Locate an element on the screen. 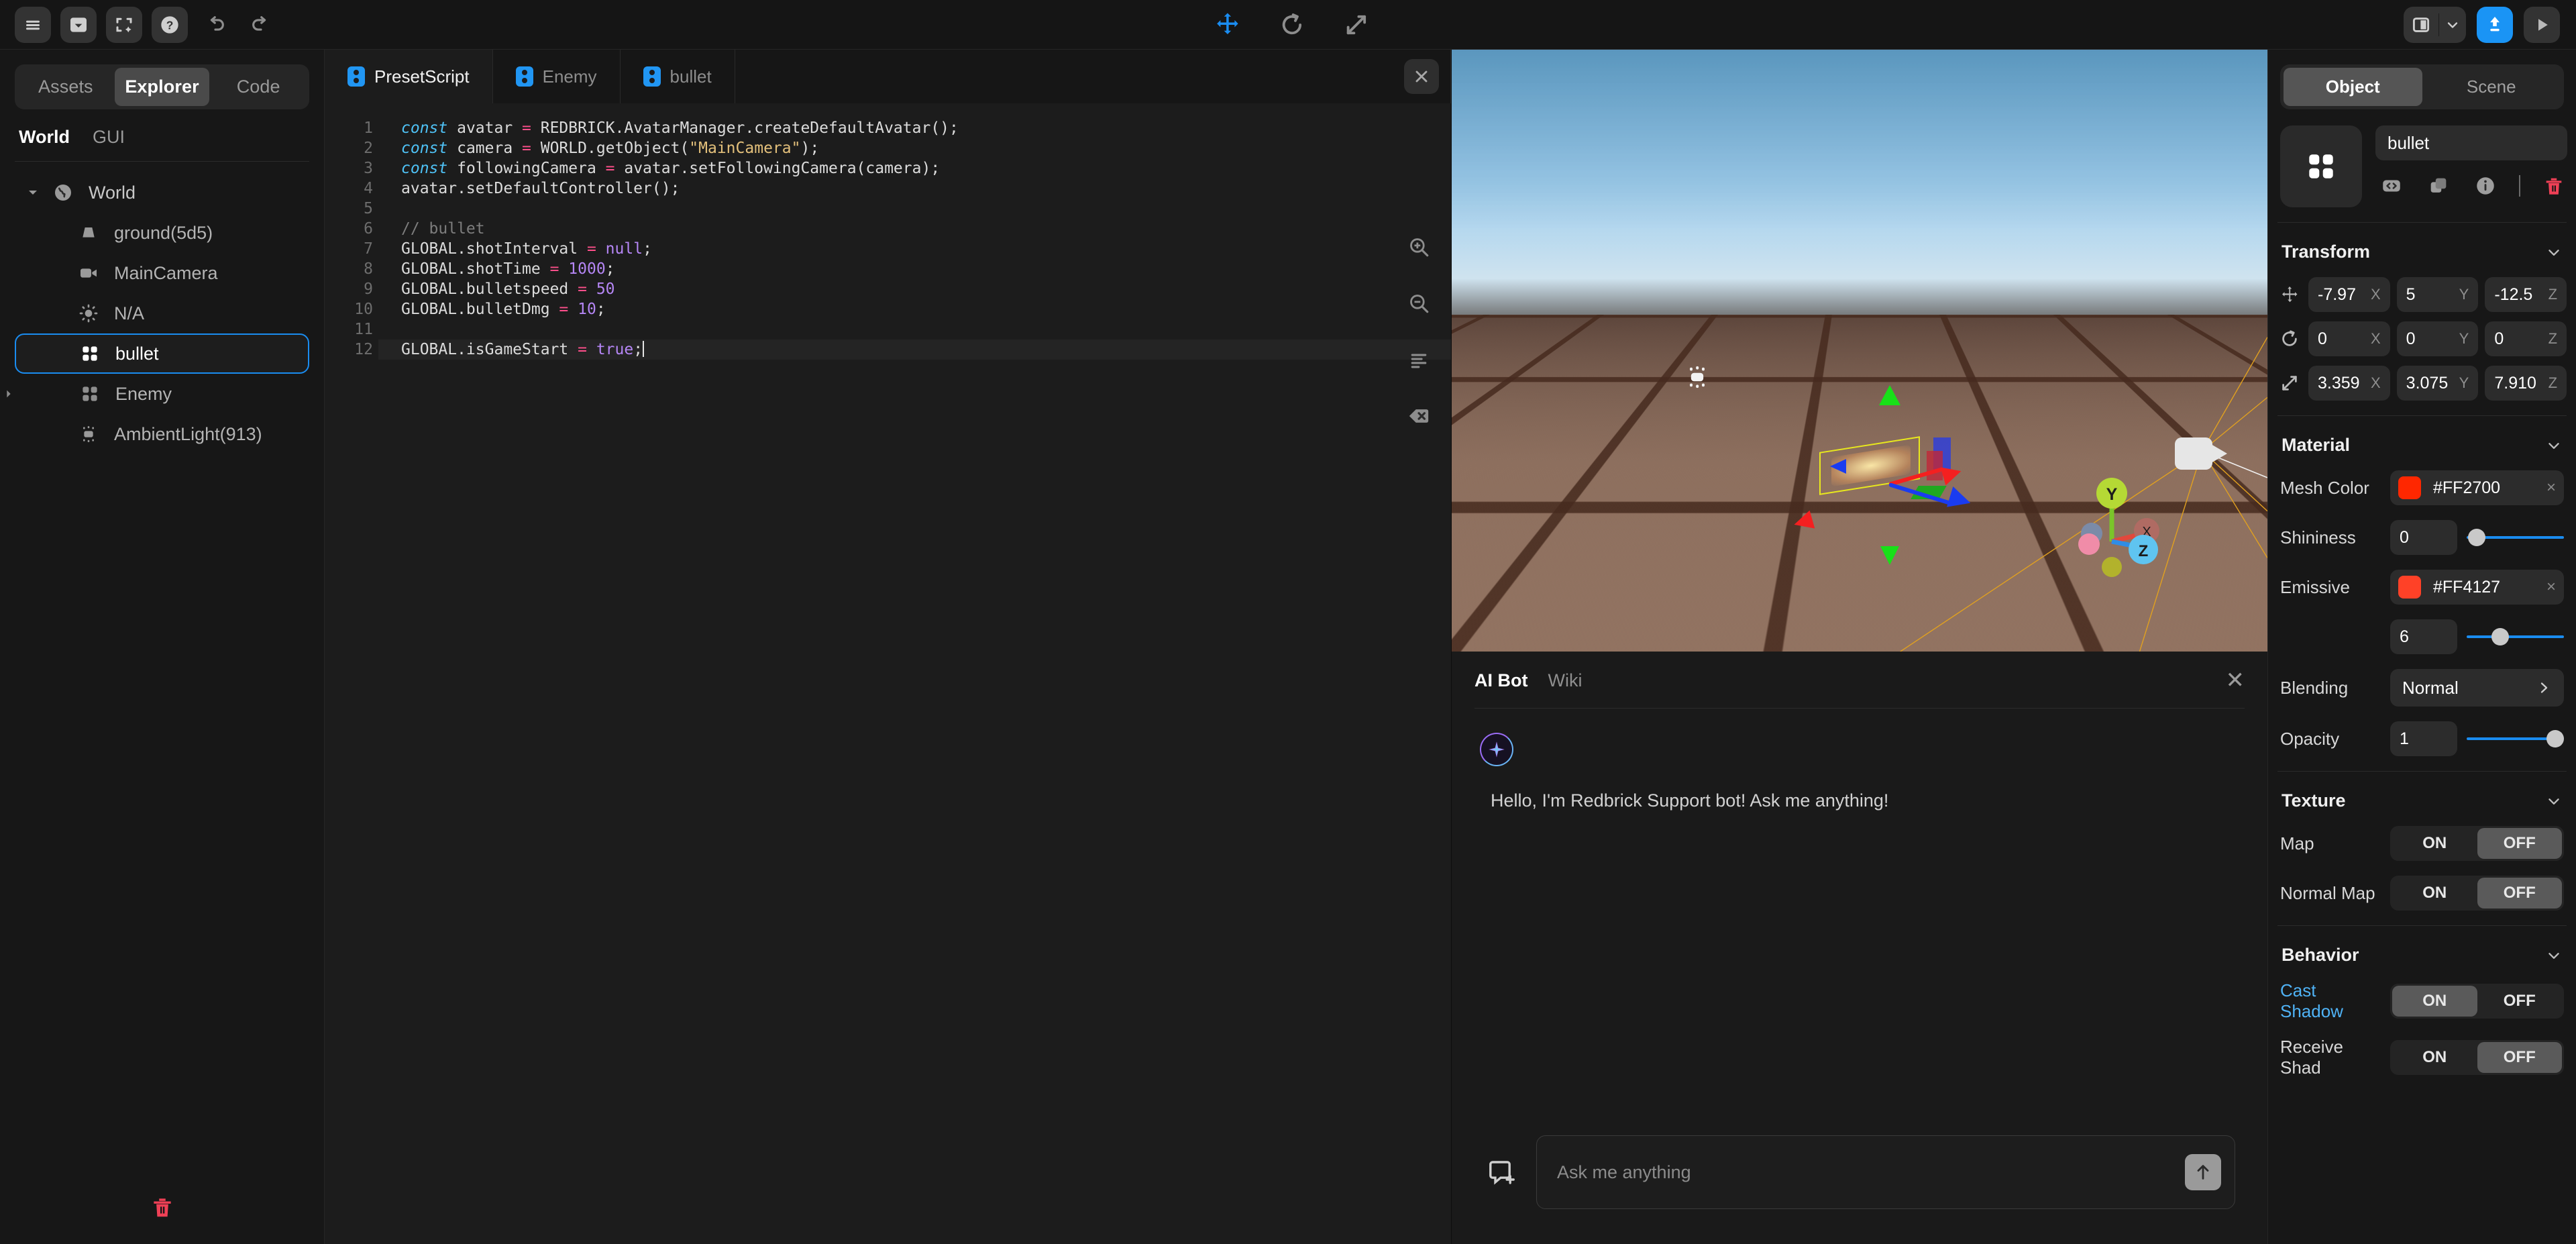  chat-tab-ai-bot: AI Bot is located at coordinates (1500, 680).